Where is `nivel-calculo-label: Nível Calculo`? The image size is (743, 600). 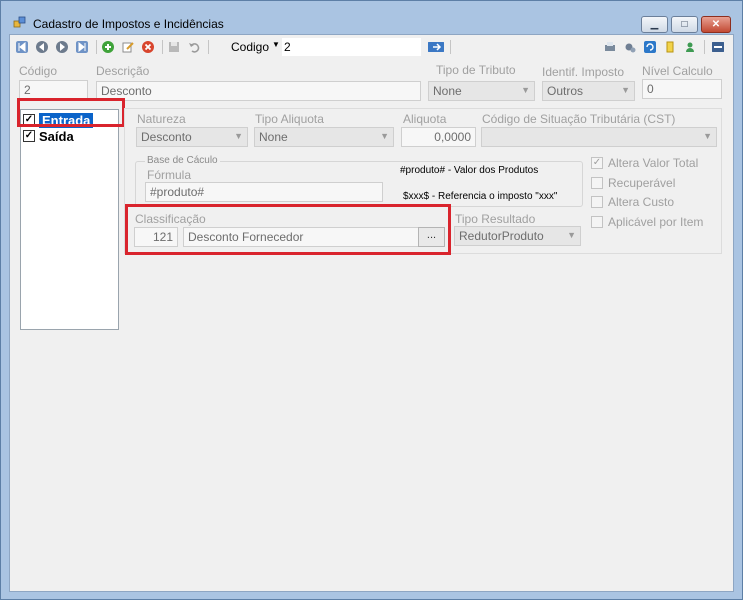 nivel-calculo-label: Nível Calculo is located at coordinates (677, 71).